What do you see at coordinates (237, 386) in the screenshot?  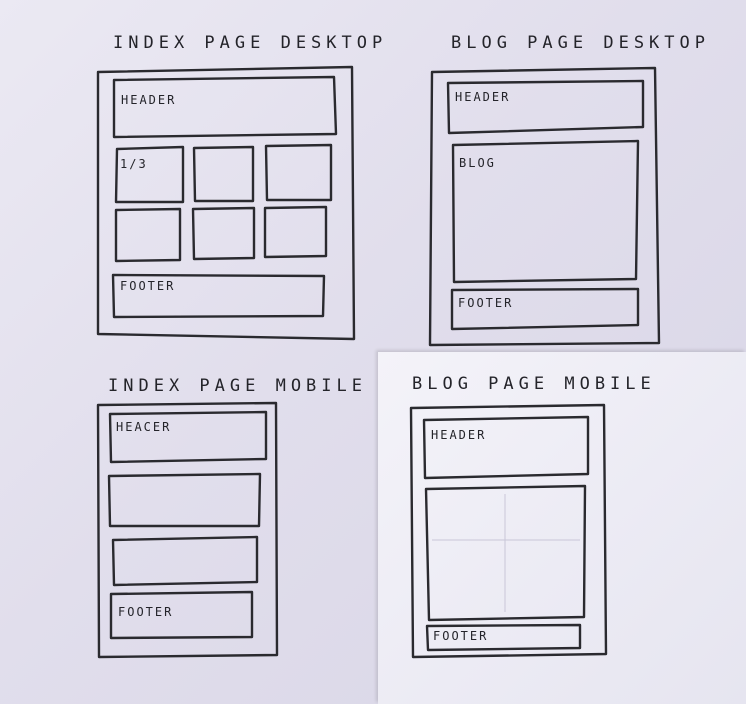 I see `index-mobile-title: INDEX PAGE MOBILE` at bounding box center [237, 386].